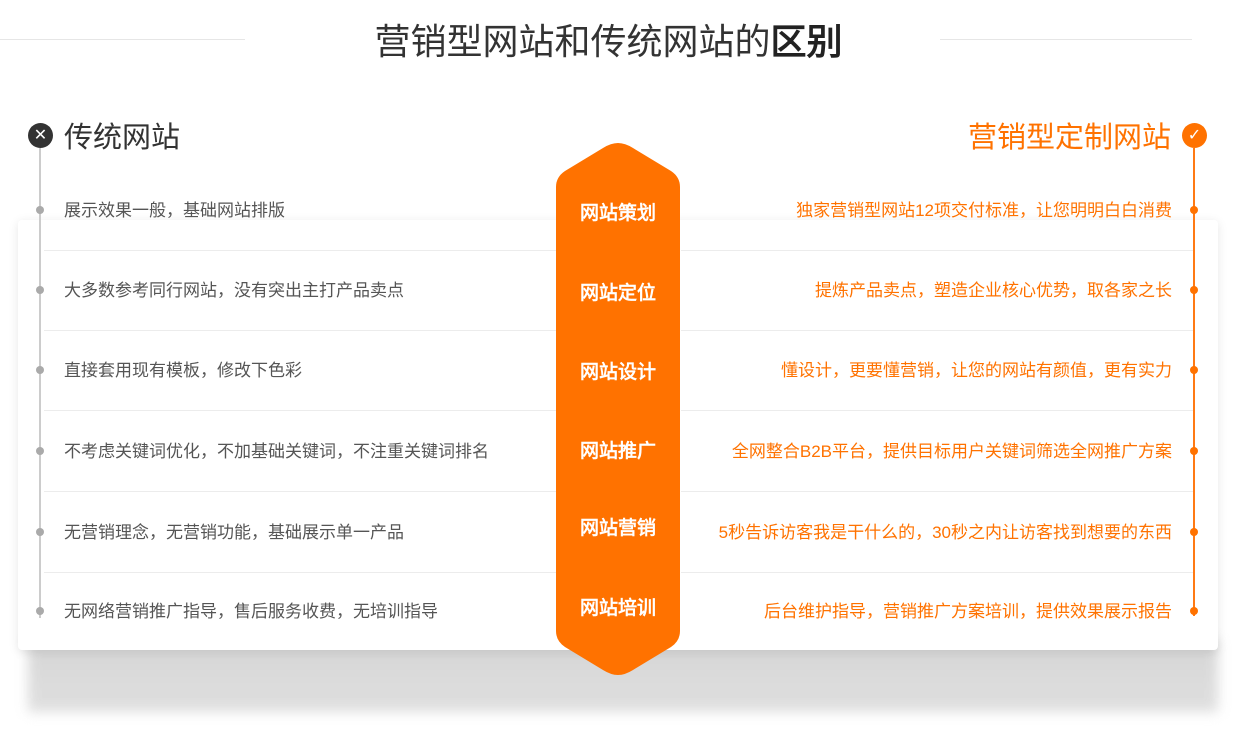  What do you see at coordinates (806, 41) in the screenshot?
I see `page-title-bold: 区别` at bounding box center [806, 41].